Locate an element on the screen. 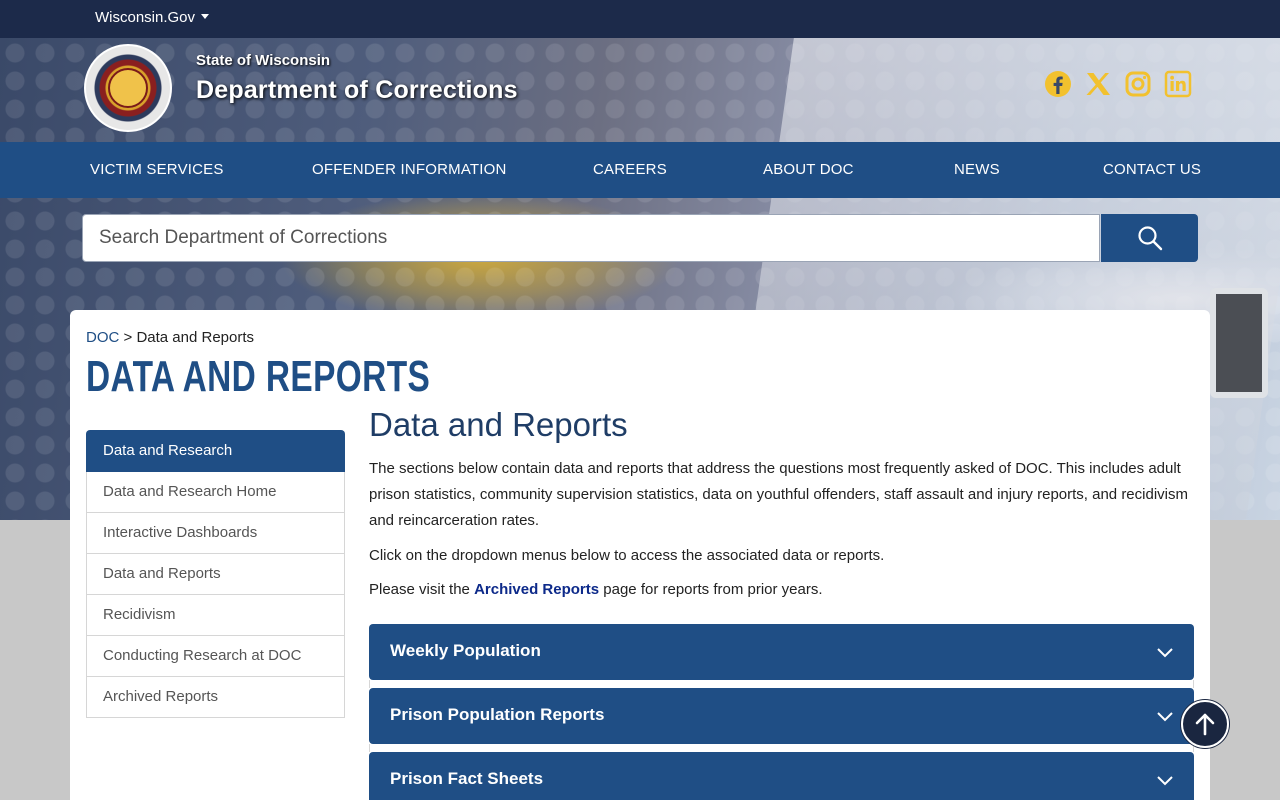 Image resolution: width=1280 pixels, height=800 pixels. search-icon is located at coordinates (1150, 238).